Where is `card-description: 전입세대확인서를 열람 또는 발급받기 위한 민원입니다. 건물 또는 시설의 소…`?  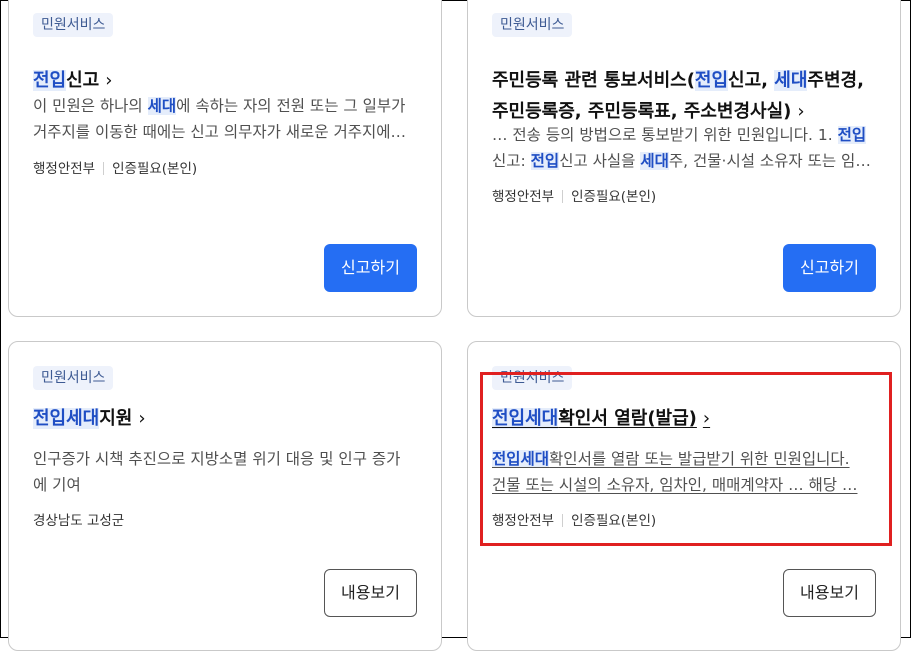
card-description: 전입세대확인서를 열람 또는 발급받기 위한 민원입니다. 건물 또는 시설의 소… is located at coordinates (682, 472).